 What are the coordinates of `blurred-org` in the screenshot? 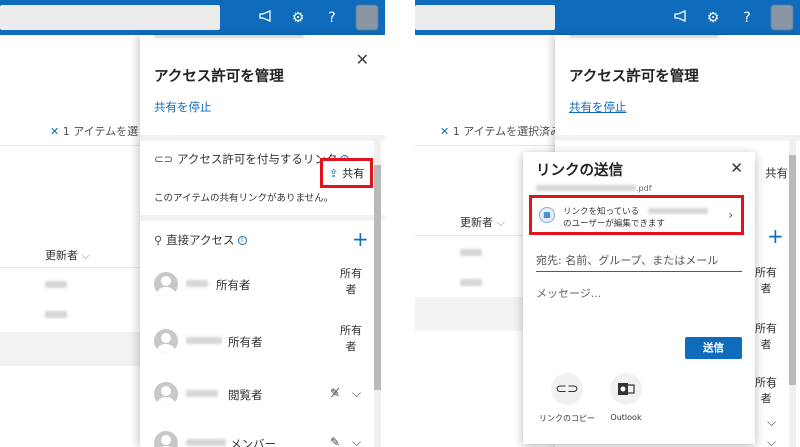 It's located at (677, 211).